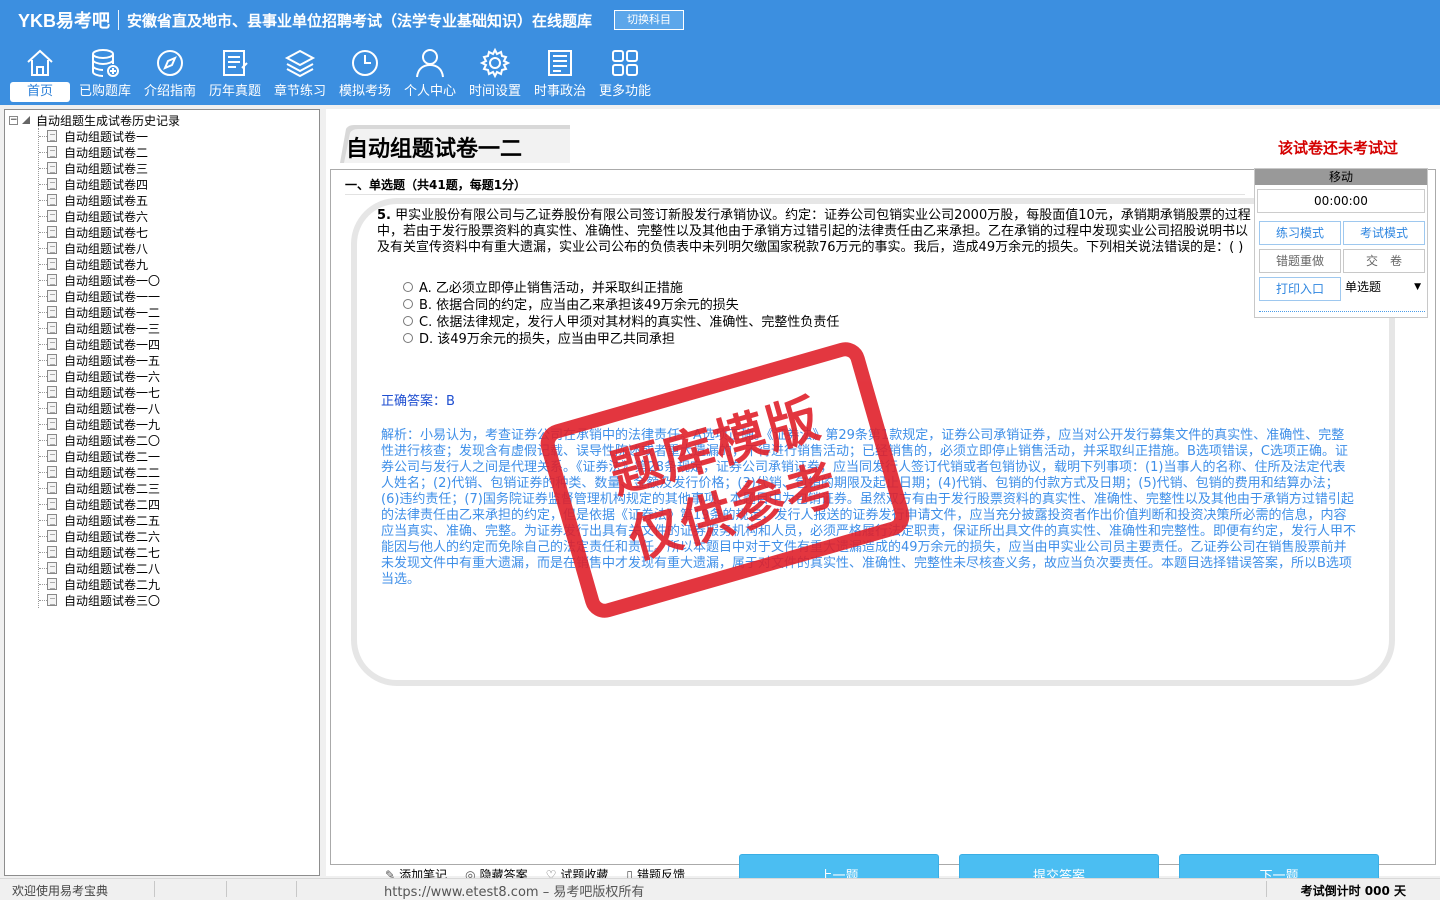 The height and width of the screenshot is (900, 1440). I want to click on tree-item: 自动组题试卷一九, so click(96, 424).